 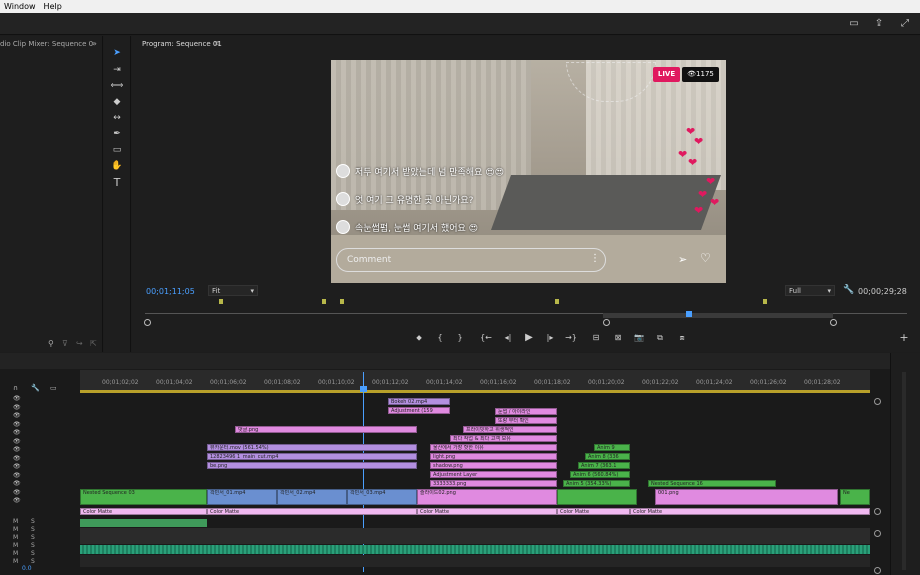 What do you see at coordinates (596, 338) in the screenshot?
I see `lift-icon: ⊟` at bounding box center [596, 338].